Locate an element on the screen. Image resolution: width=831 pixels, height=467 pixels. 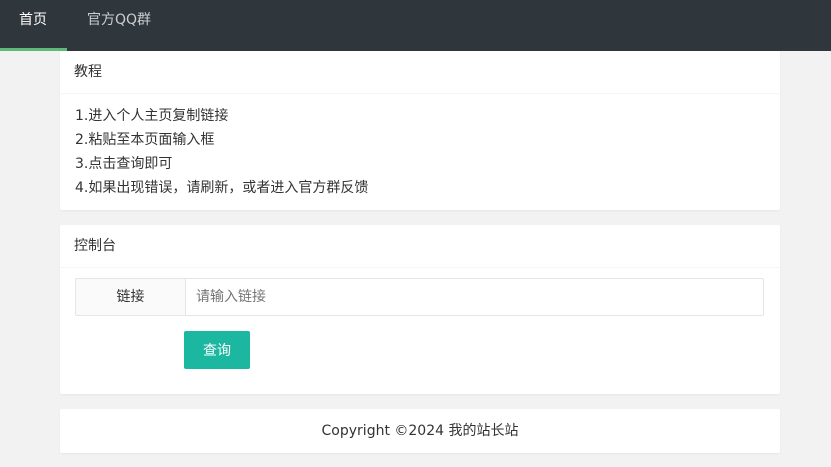
tutorial-step: 1.进入个人主页复制链接 is located at coordinates (152, 116).